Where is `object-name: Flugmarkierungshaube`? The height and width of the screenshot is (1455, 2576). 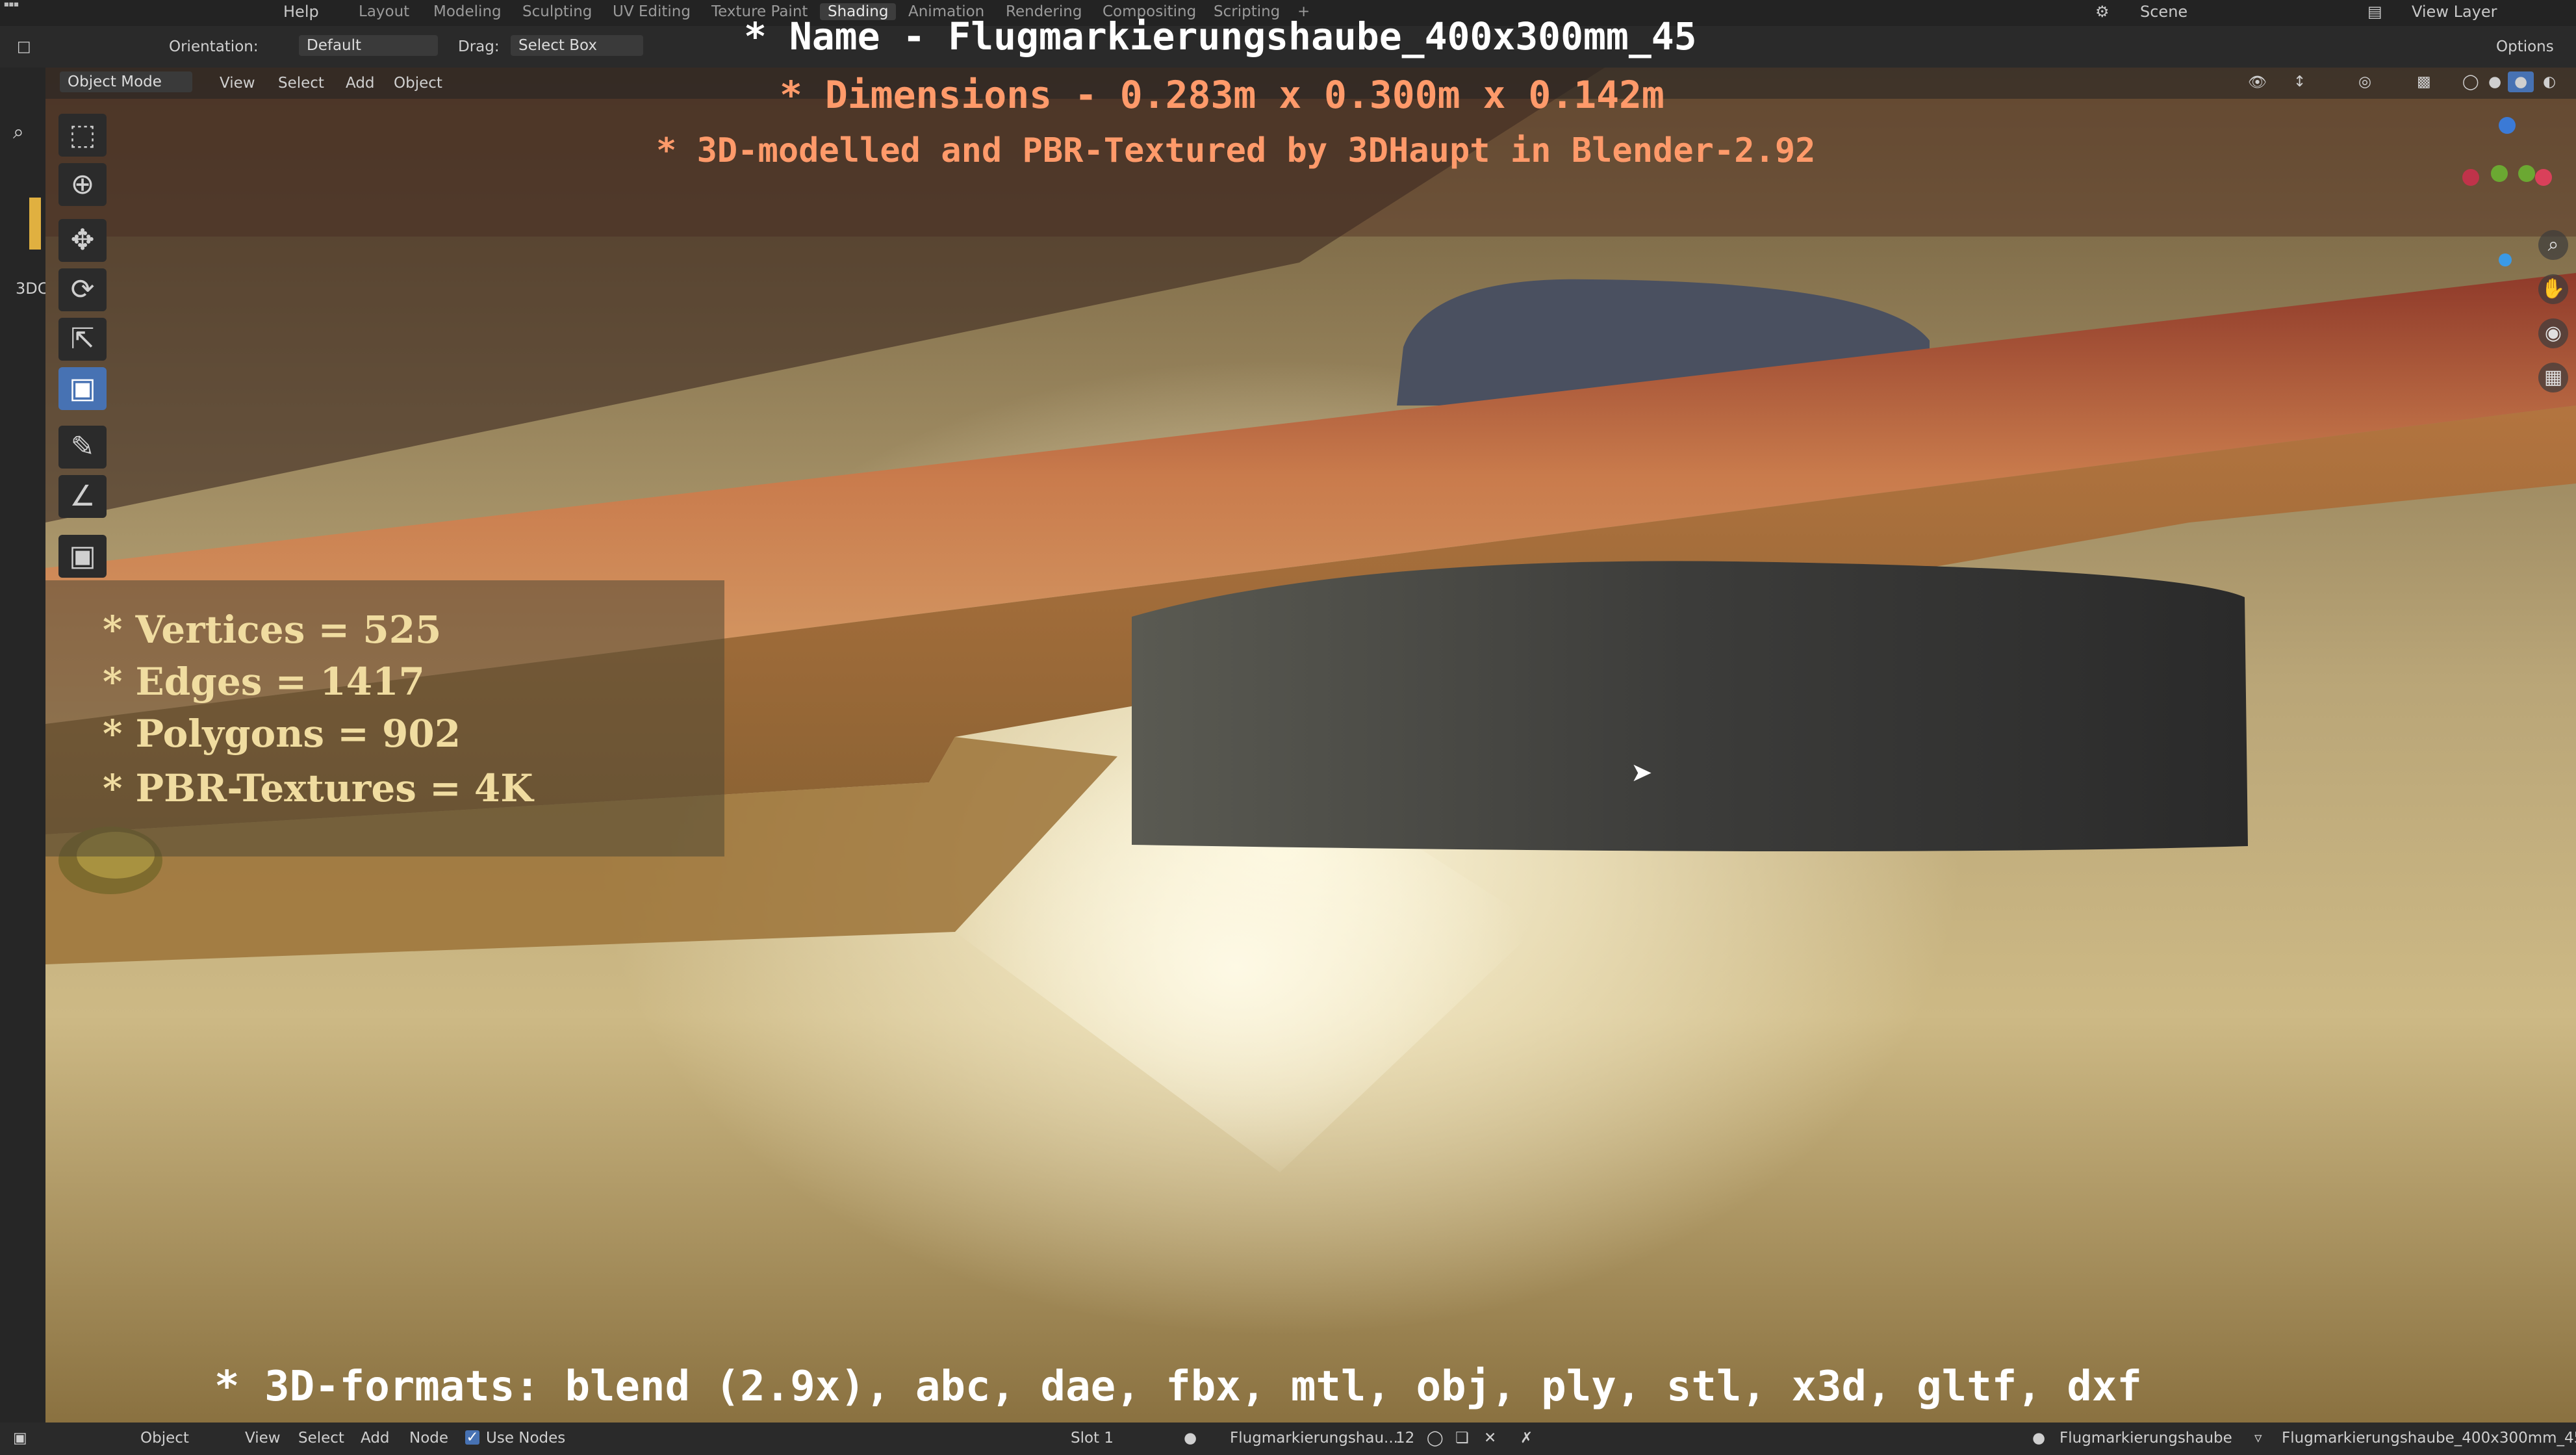
object-name: Flugmarkierungshaube is located at coordinates (2146, 1438).